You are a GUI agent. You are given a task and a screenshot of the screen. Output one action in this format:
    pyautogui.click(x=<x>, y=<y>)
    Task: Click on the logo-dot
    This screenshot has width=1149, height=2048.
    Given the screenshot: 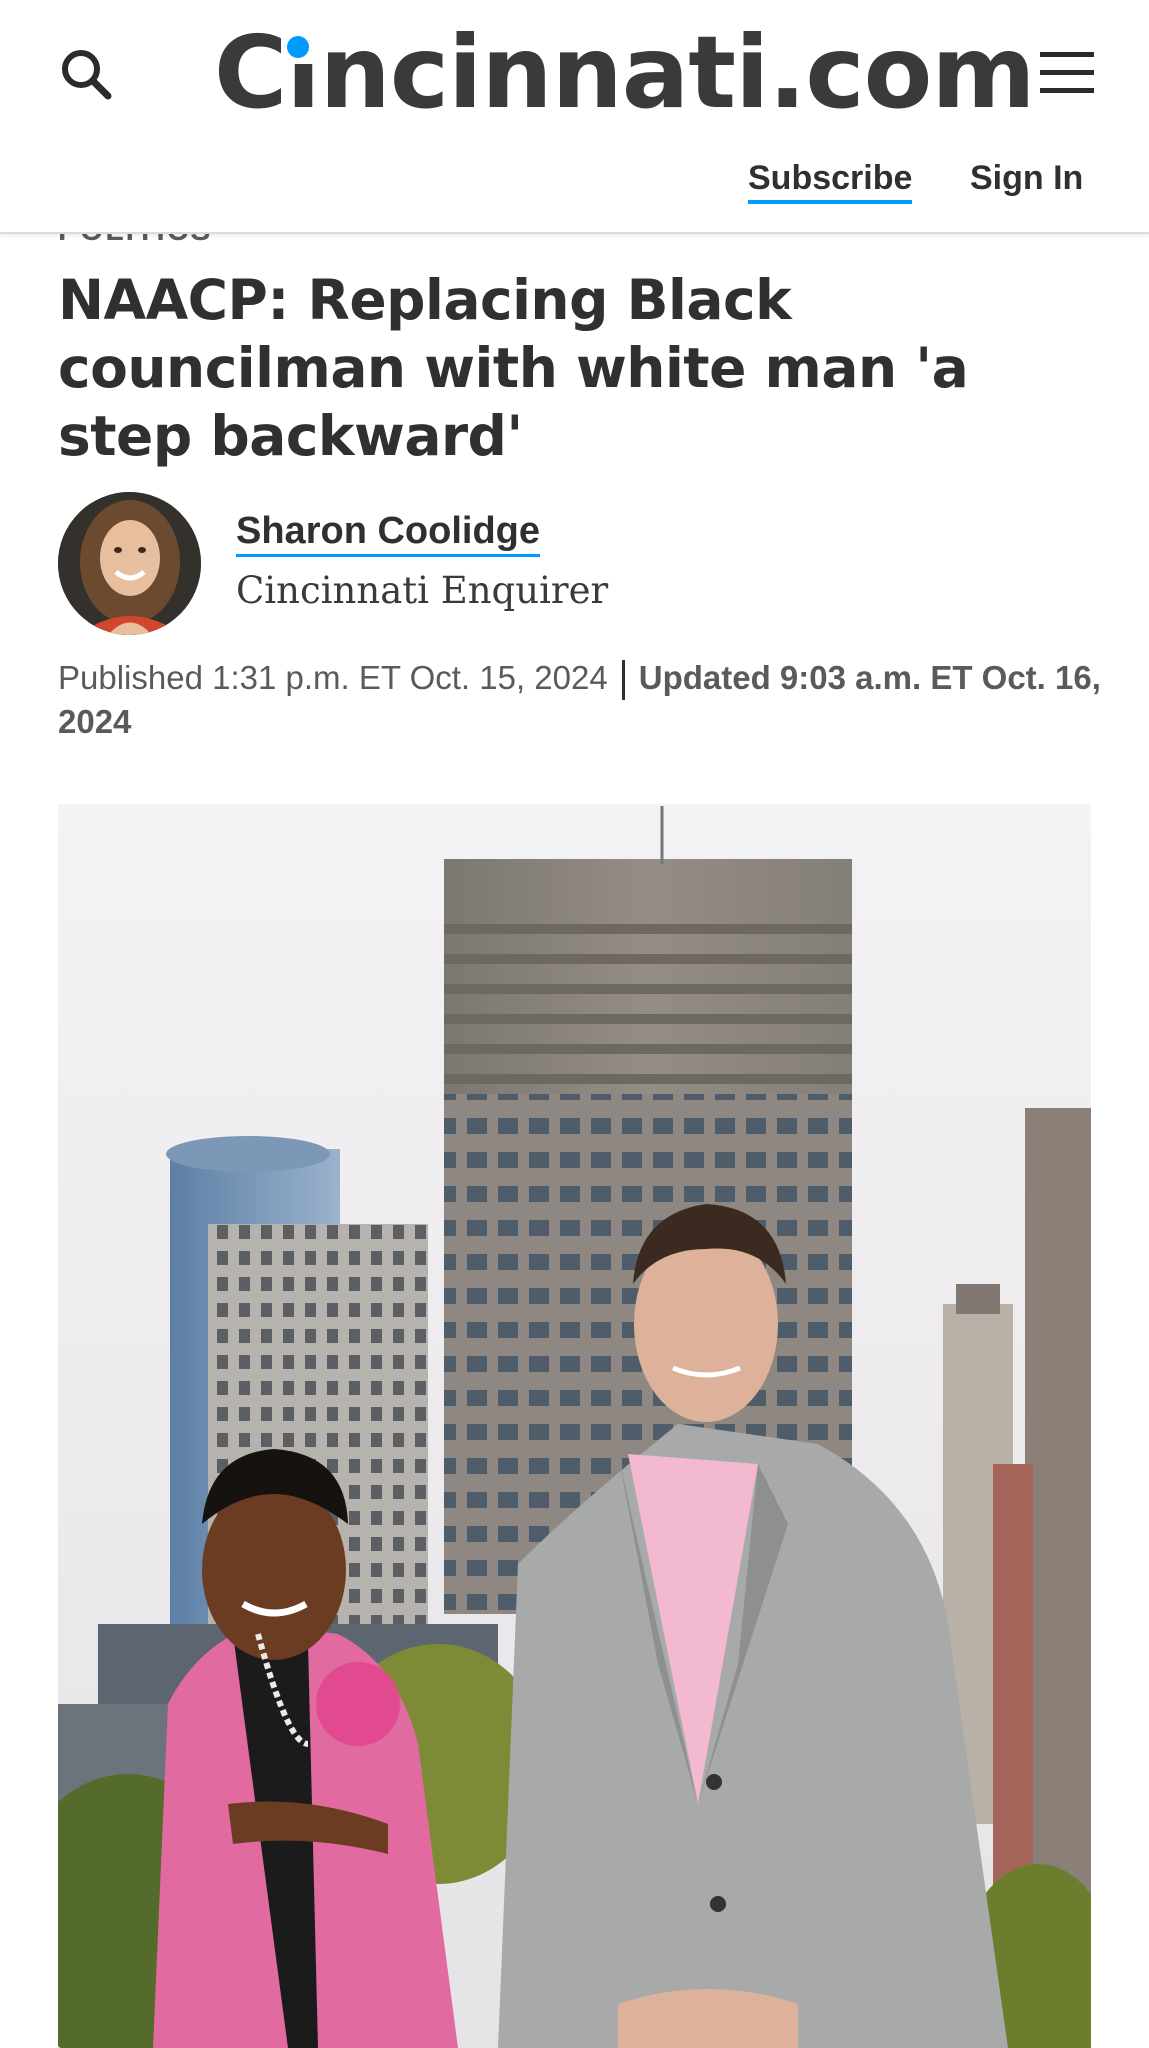 What is the action you would take?
    pyautogui.click(x=298, y=47)
    